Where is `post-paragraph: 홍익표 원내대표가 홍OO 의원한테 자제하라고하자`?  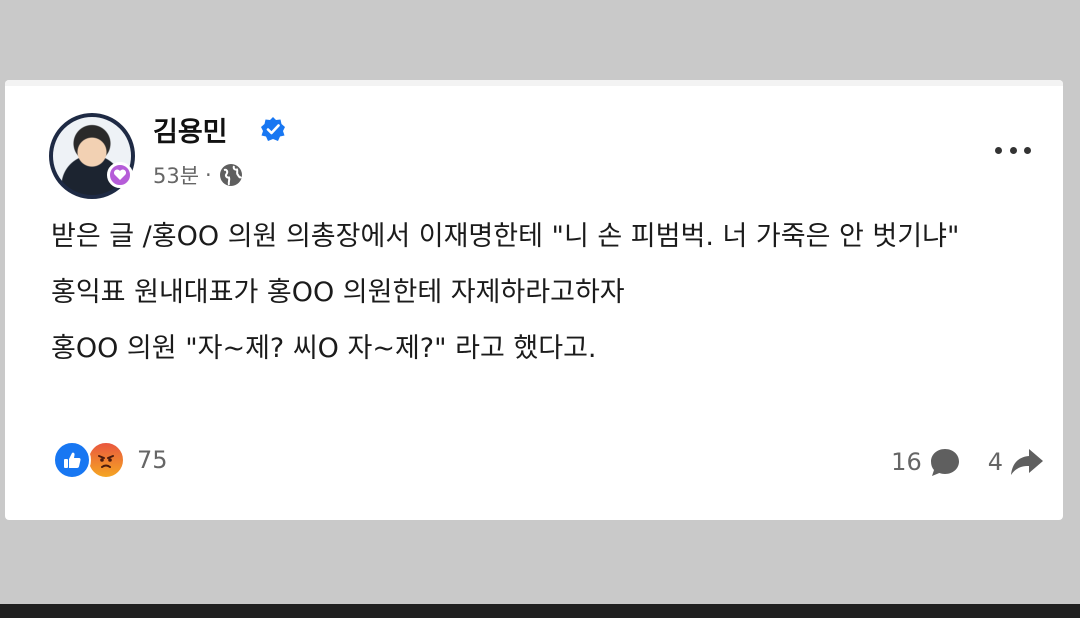
post-paragraph: 홍익표 원내대표가 홍OO 의원한테 자제하라고하자 is located at coordinates (338, 292).